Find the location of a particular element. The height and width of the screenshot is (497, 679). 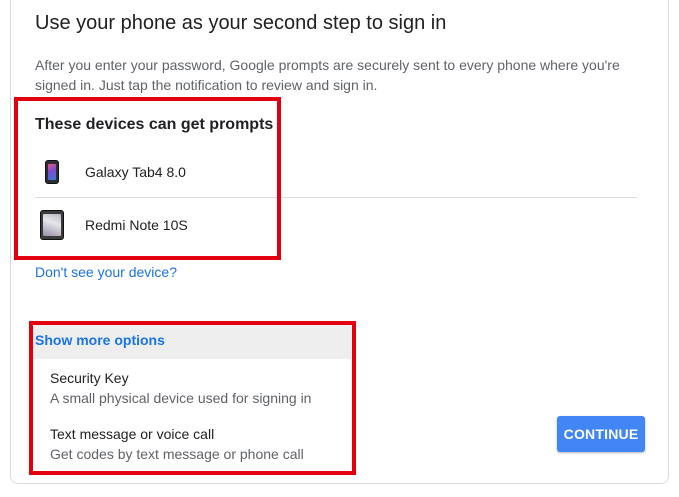

device-label: Redmi Note 10S is located at coordinates (136, 225).